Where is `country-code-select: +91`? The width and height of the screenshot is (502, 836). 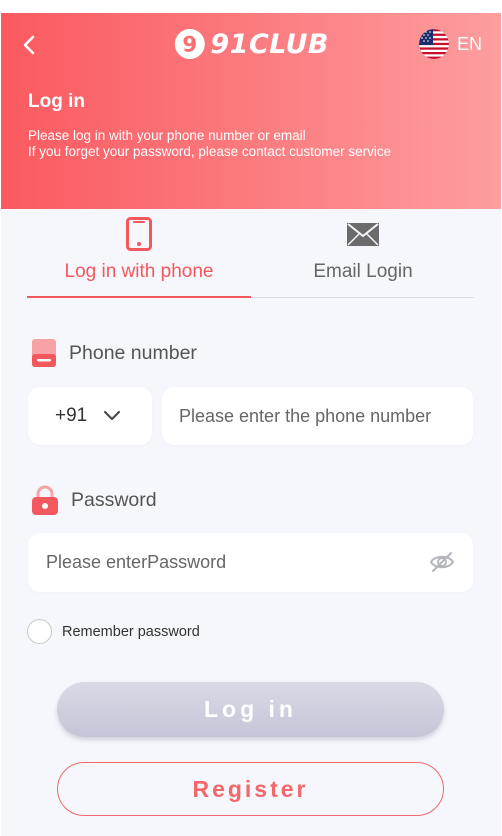
country-code-select: +91 is located at coordinates (90, 416).